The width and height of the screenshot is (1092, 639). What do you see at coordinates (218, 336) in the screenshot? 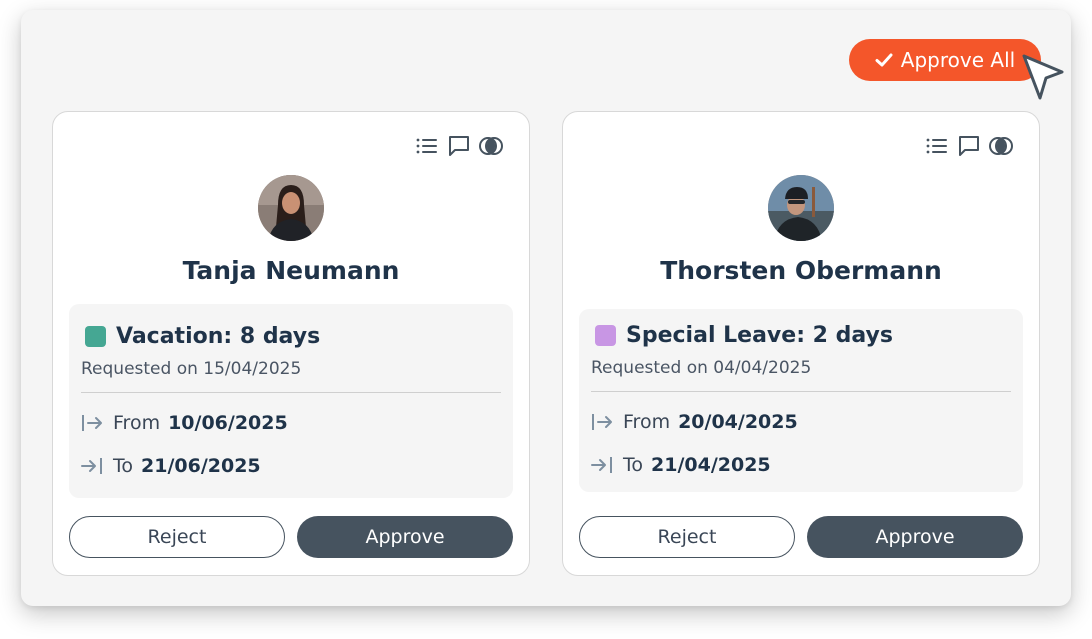
I see `leave-type: Vacation: 8 days` at bounding box center [218, 336].